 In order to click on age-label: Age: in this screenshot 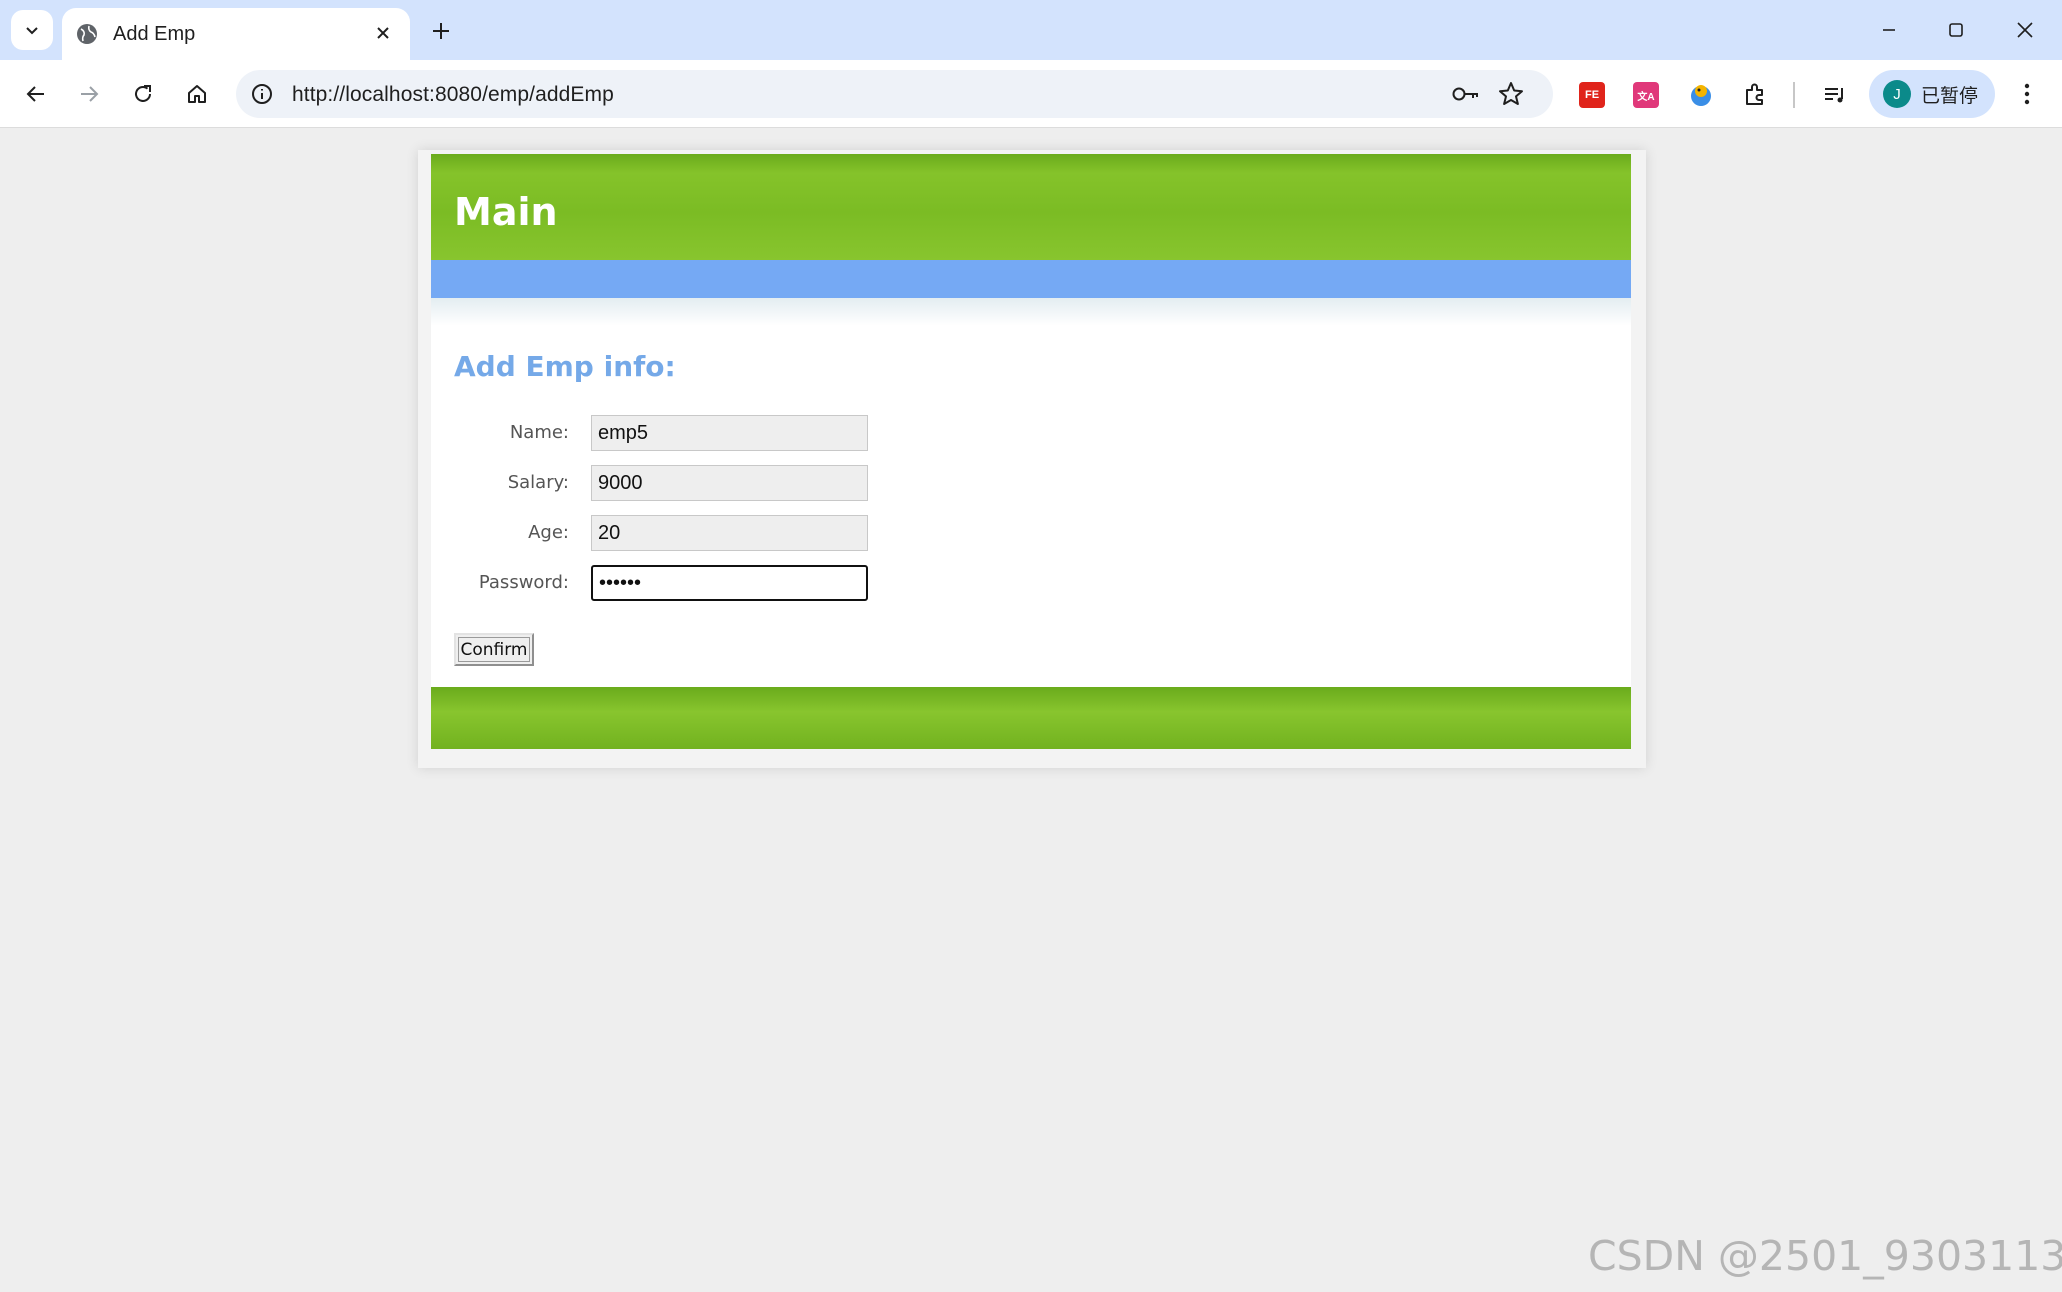, I will do `click(548, 532)`.